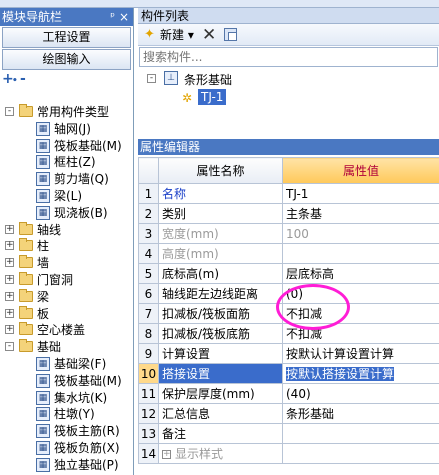 The height and width of the screenshot is (475, 439). Describe the element at coordinates (81, 398) in the screenshot. I see `tree-node-label: 集水坑(K)` at that location.